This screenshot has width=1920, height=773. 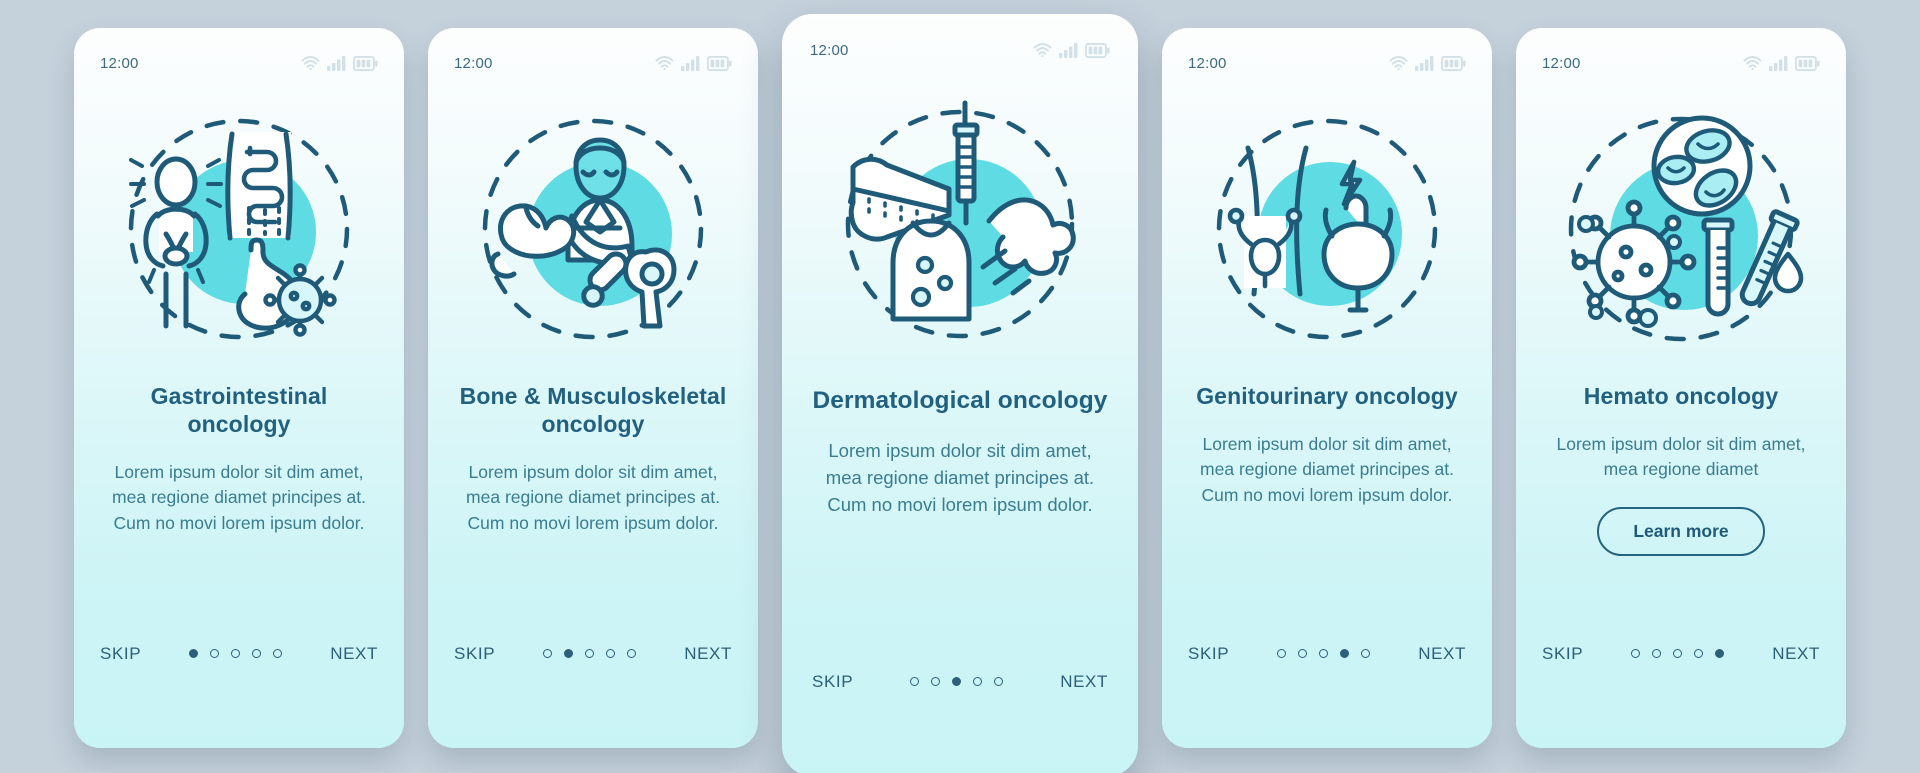 What do you see at coordinates (960, 400) in the screenshot?
I see `screen-title: Dermatological oncology` at bounding box center [960, 400].